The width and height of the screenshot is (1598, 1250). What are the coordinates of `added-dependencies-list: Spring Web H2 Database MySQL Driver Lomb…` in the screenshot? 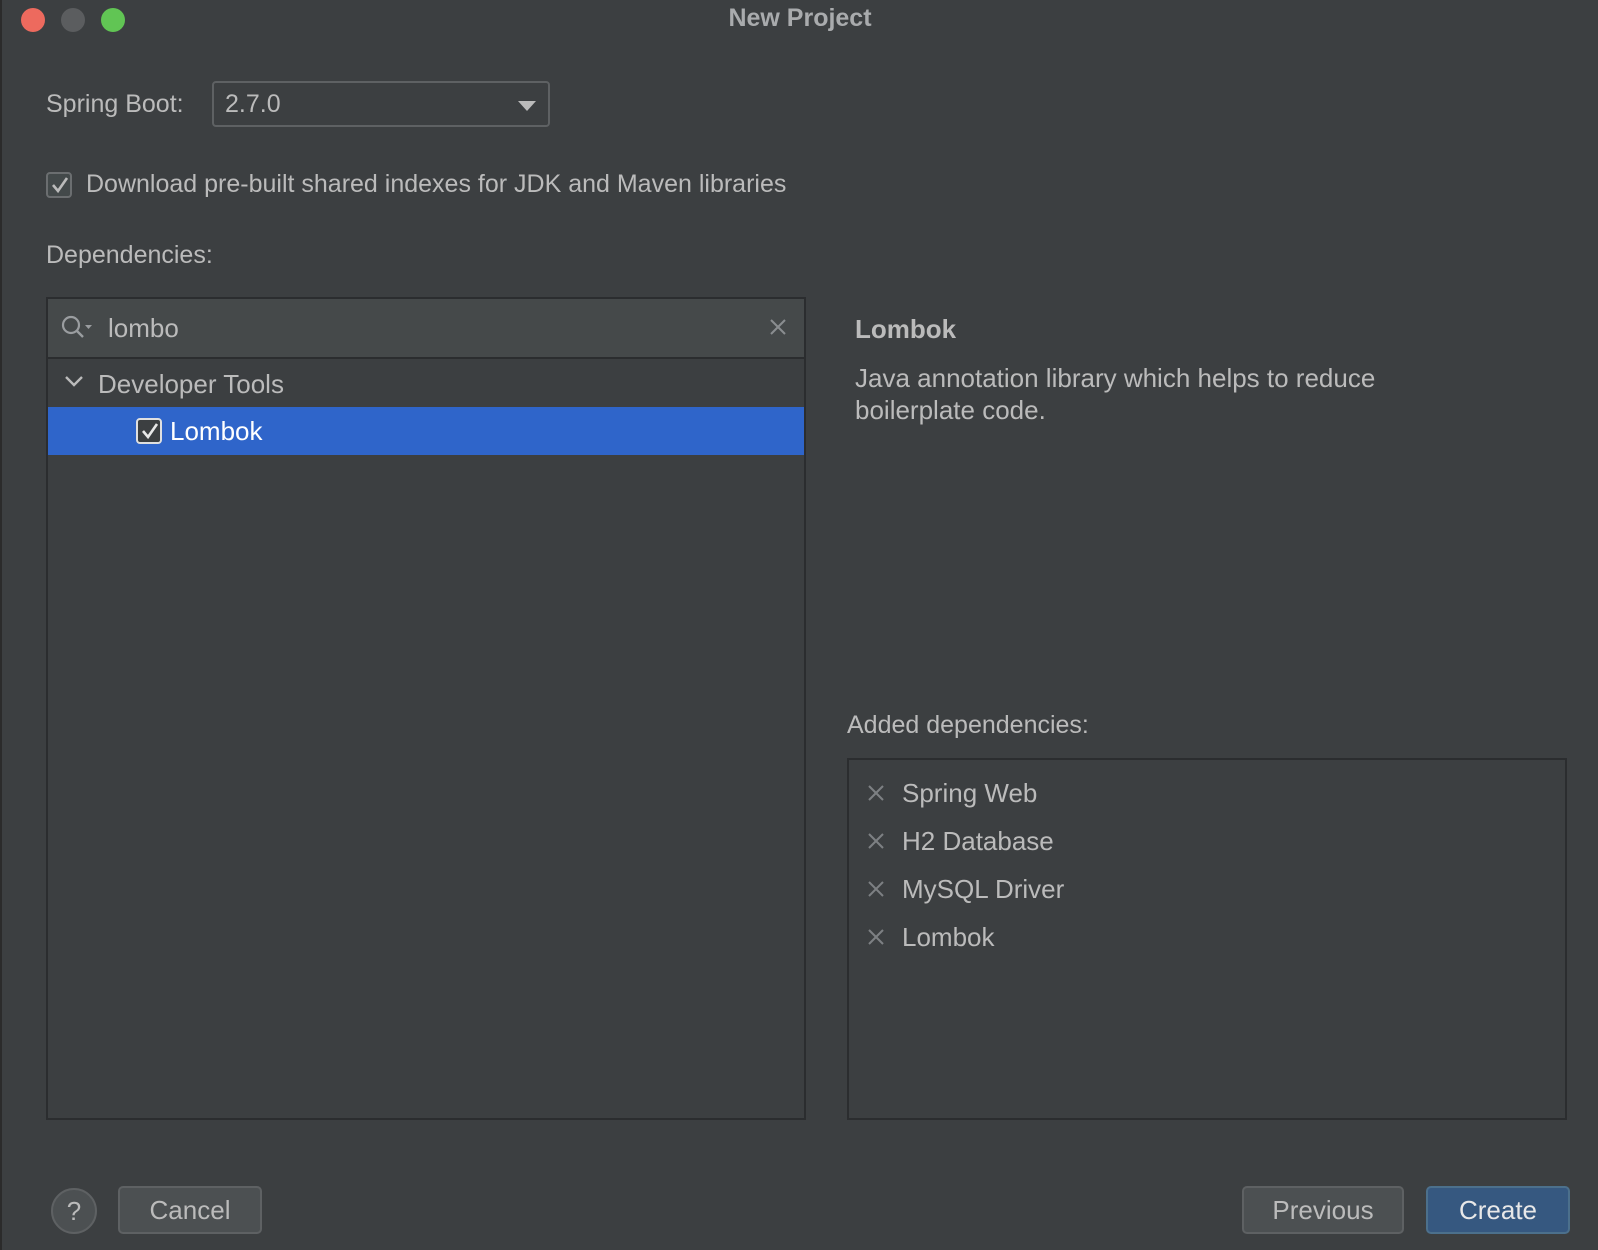 It's located at (1207, 939).